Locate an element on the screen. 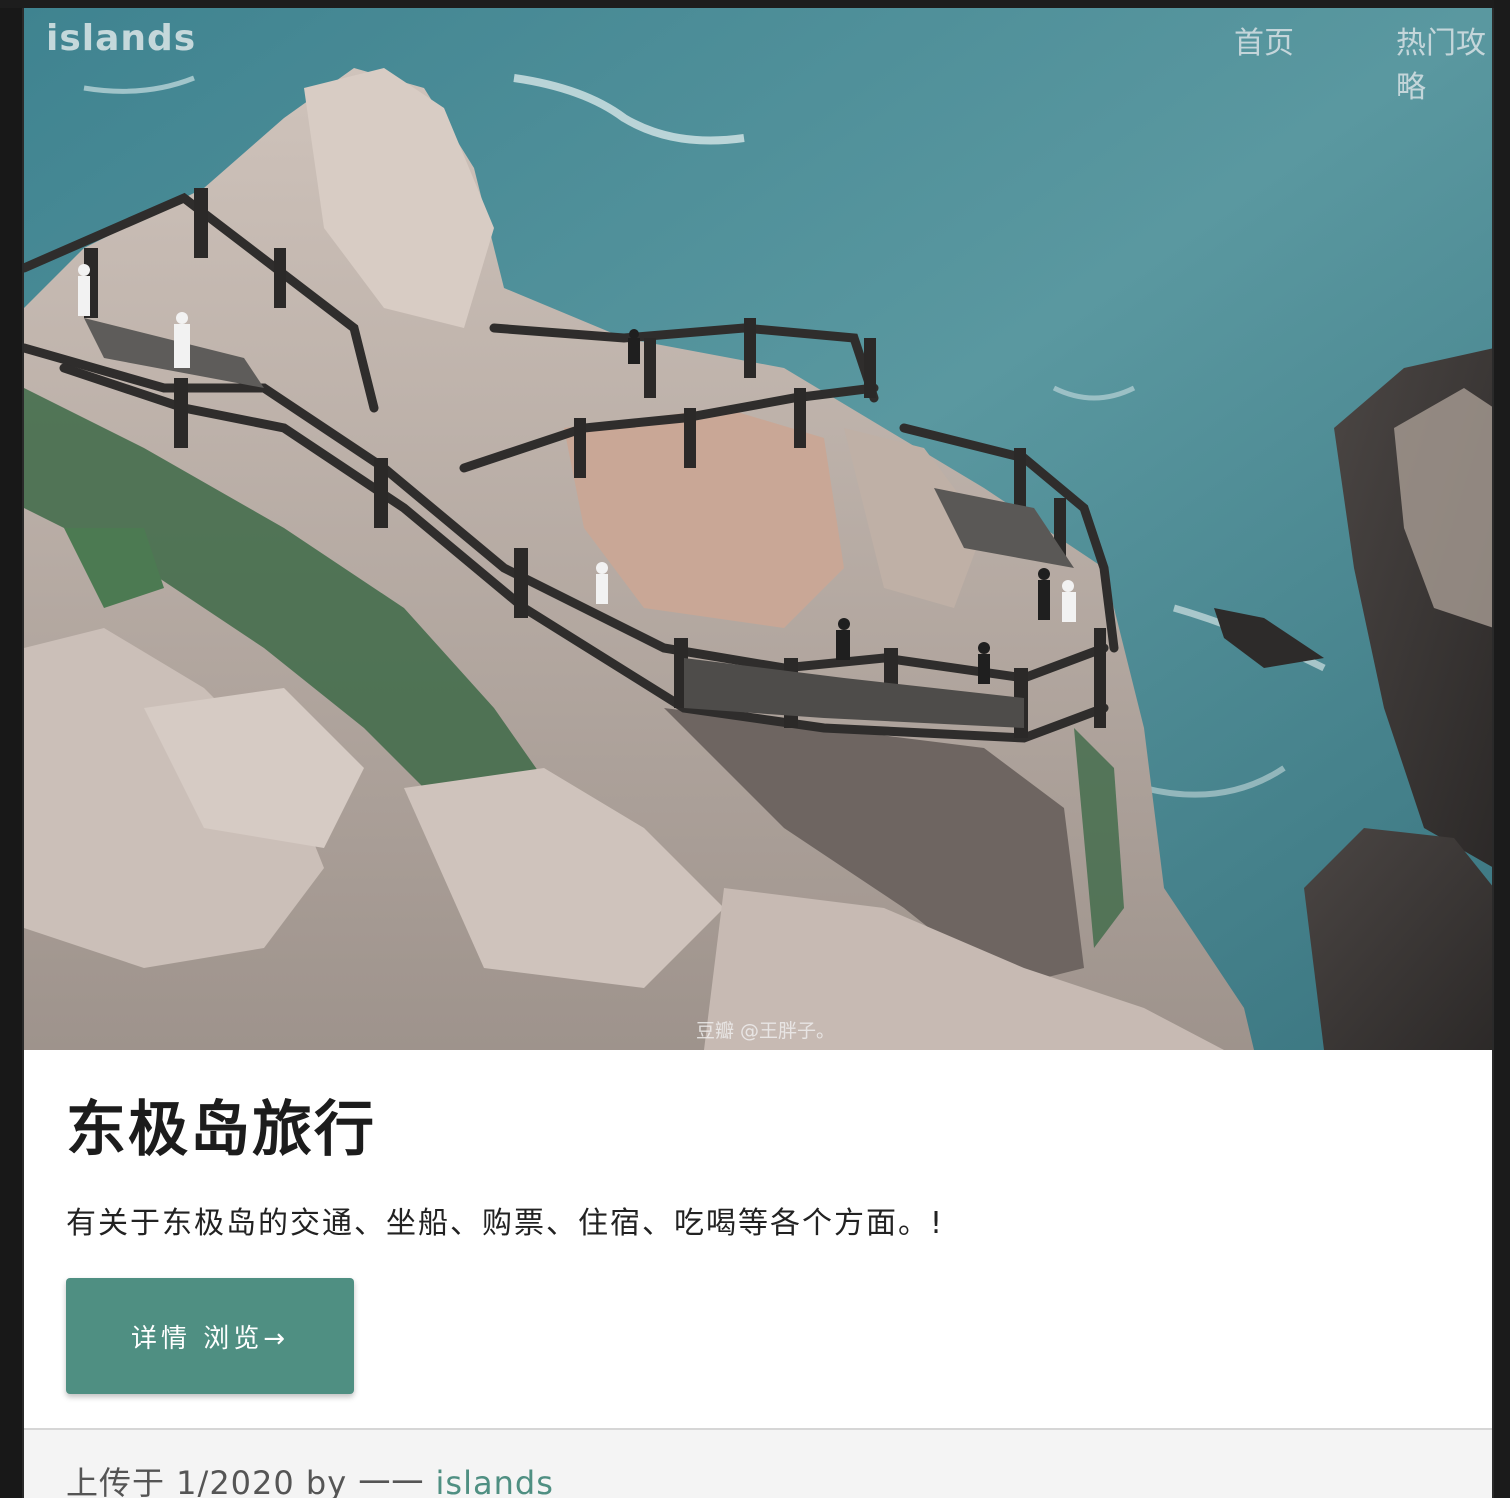 The width and height of the screenshot is (1510, 1498). nav-home: 首页 is located at coordinates (1264, 40).